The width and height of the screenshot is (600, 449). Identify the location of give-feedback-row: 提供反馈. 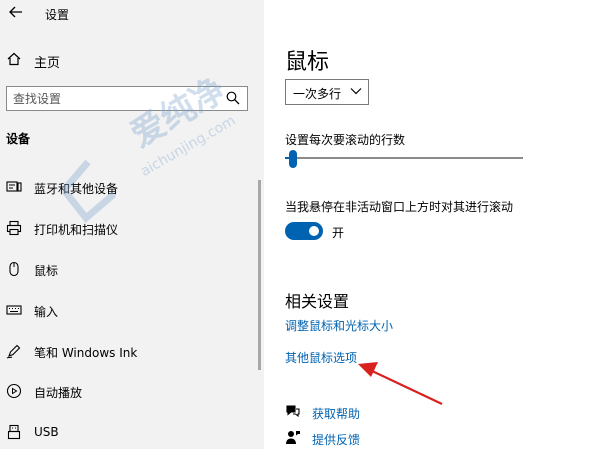
(385, 438).